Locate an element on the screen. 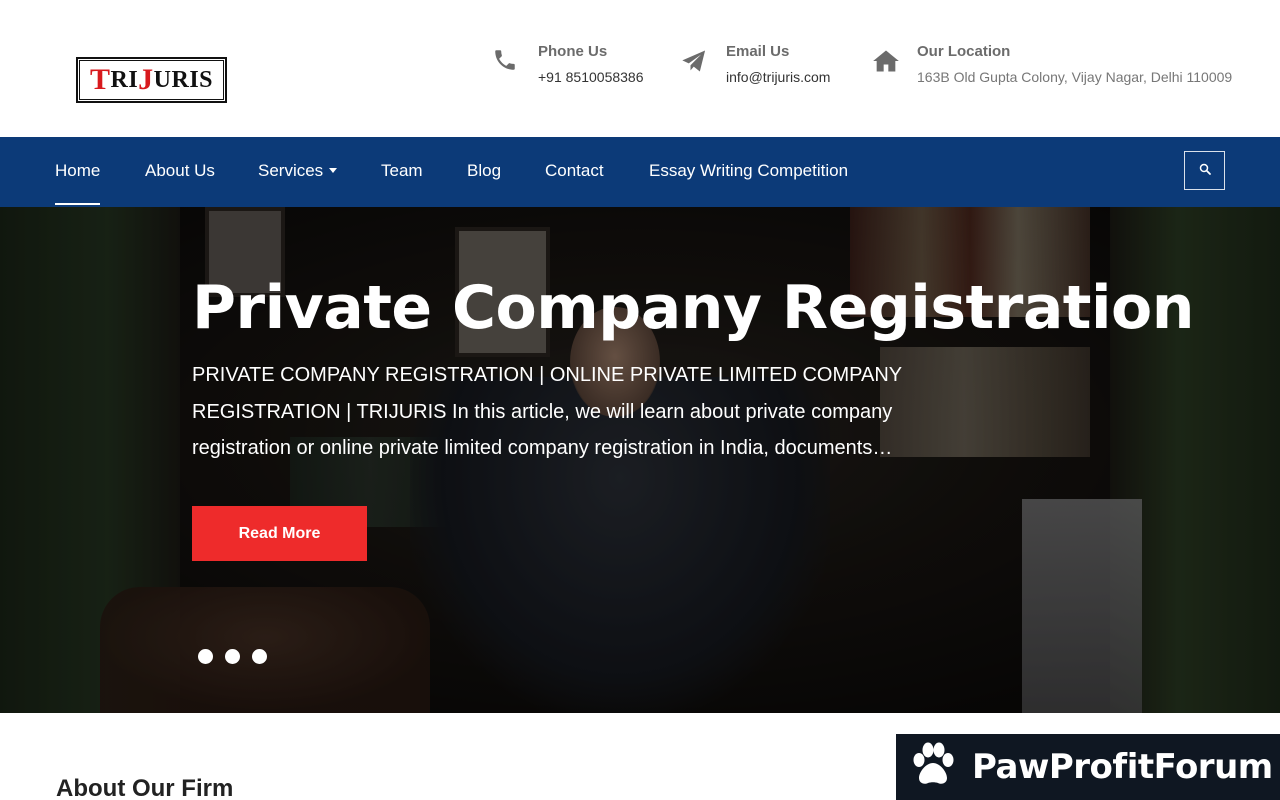 The image size is (1280, 800). logo-letters-uris: URIS is located at coordinates (183, 79).